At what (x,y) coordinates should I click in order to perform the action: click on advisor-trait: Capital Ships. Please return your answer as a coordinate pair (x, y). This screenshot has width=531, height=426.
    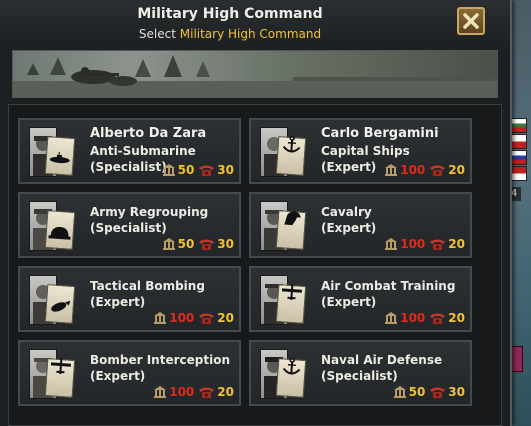
    Looking at the image, I should click on (365, 151).